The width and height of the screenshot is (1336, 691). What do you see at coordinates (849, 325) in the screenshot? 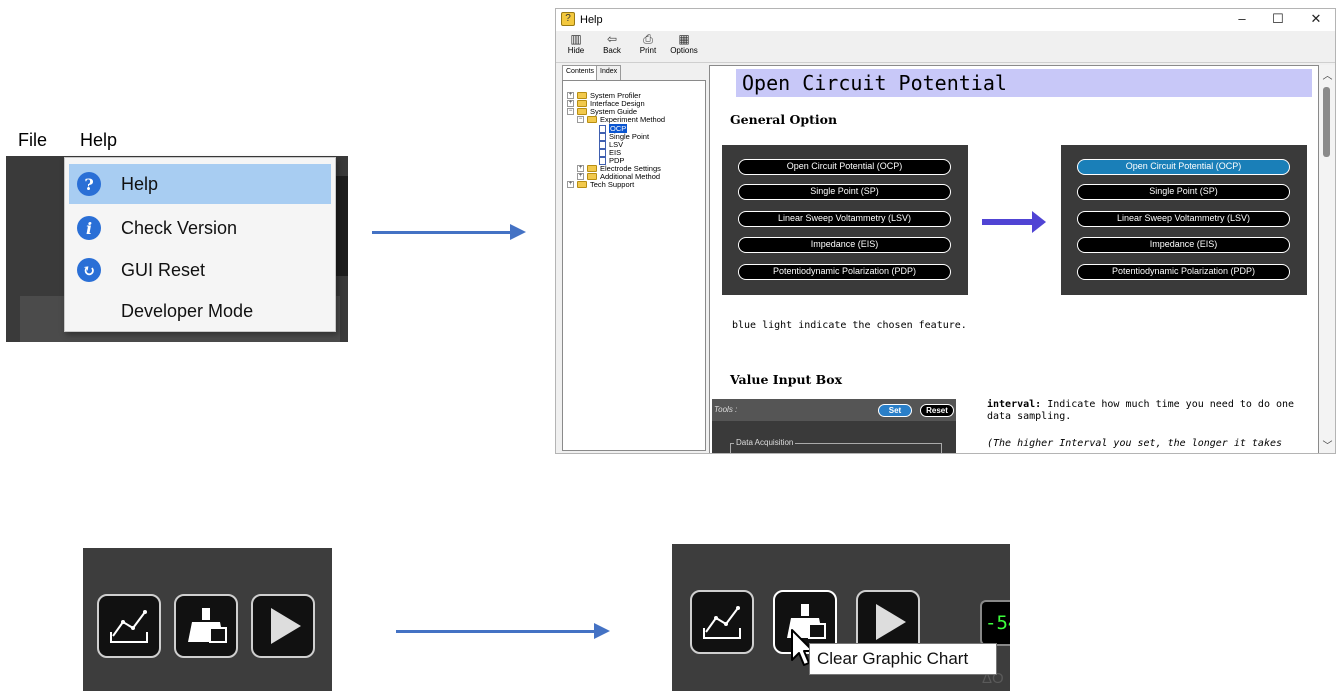
I see `note-text: blue light indicate the chosen feature.` at bounding box center [849, 325].